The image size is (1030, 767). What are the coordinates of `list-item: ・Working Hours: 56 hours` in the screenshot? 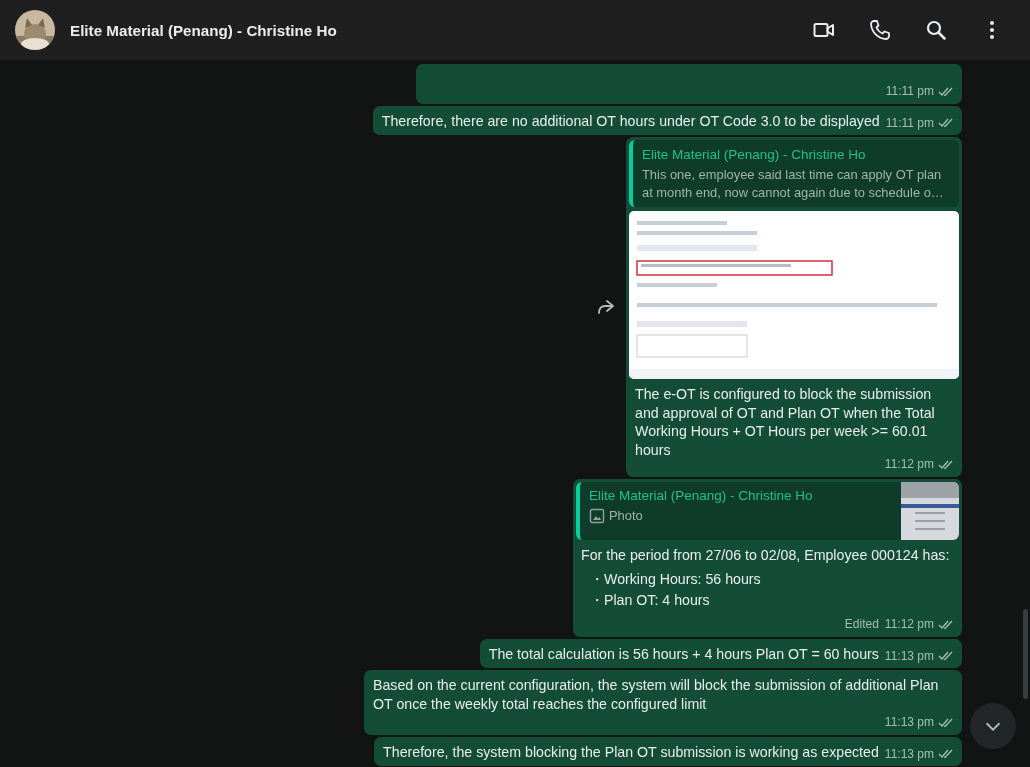 It's located at (675, 579).